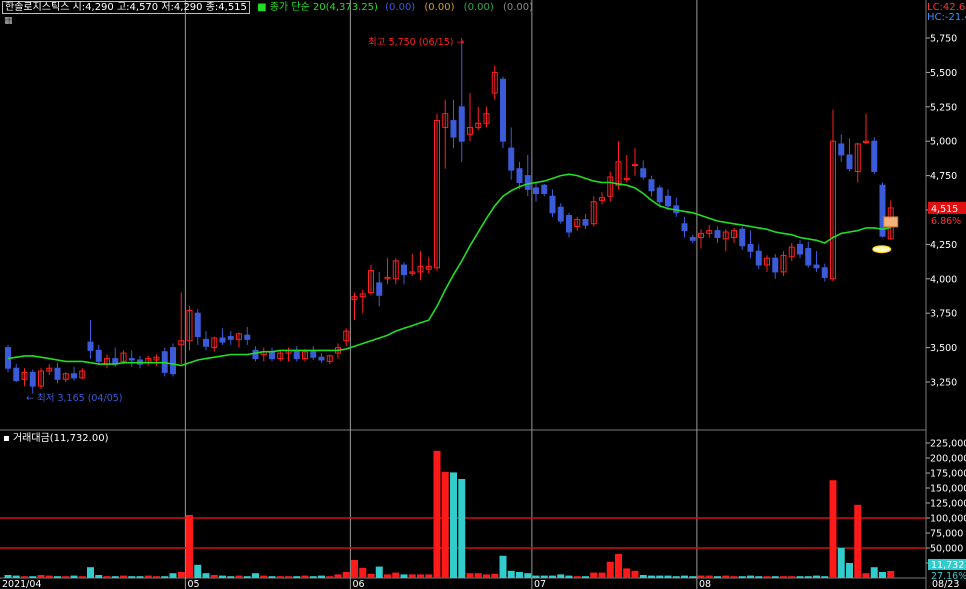  What do you see at coordinates (8, 21) in the screenshot?
I see `table-icon: ▦` at bounding box center [8, 21].